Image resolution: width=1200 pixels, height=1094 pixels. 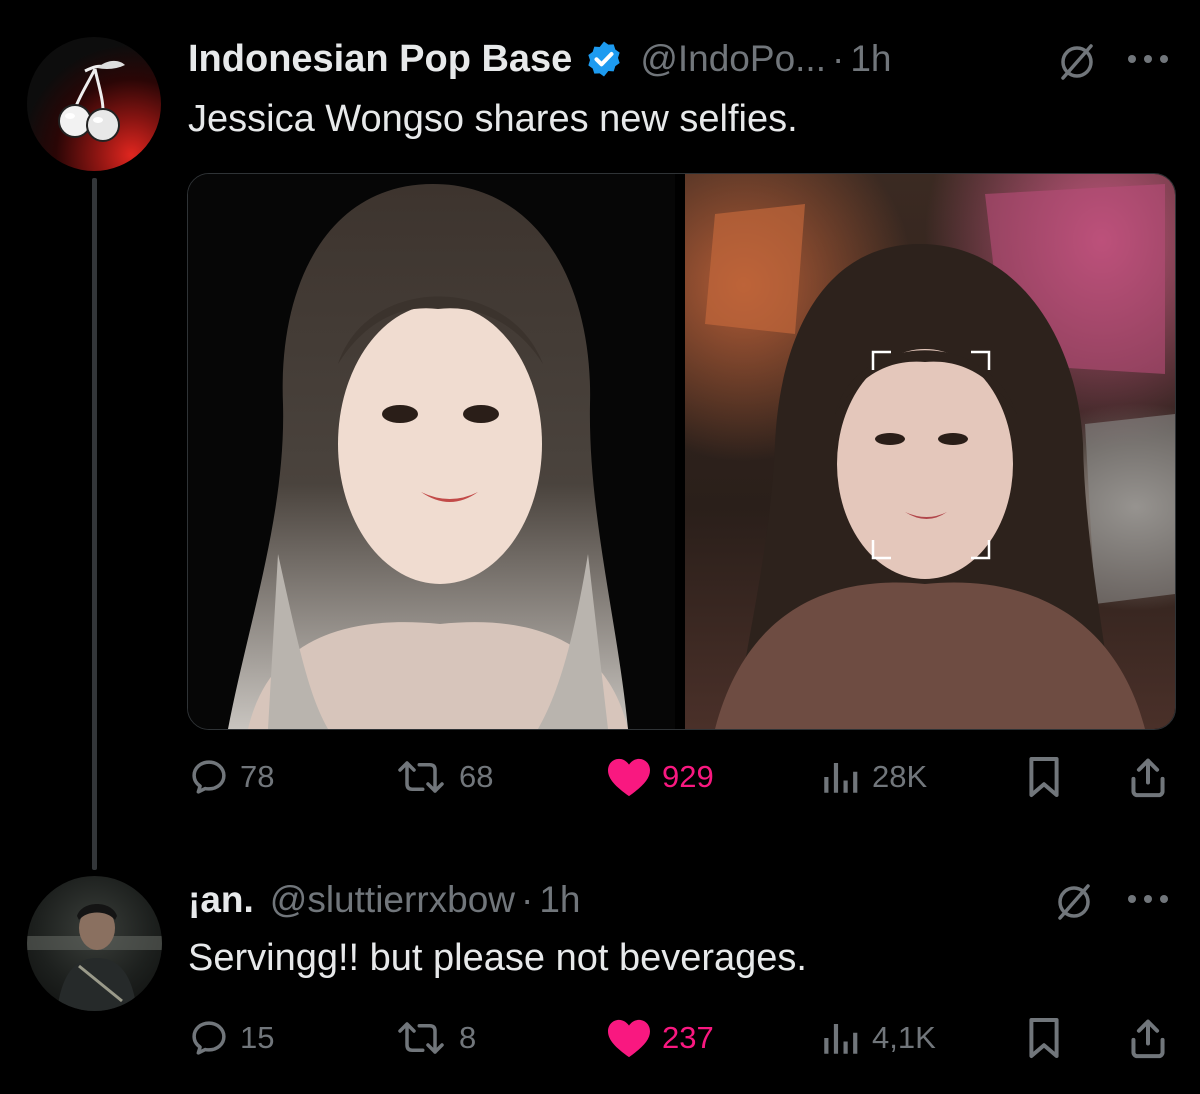 I want to click on like-button: 929, so click(x=660, y=777).